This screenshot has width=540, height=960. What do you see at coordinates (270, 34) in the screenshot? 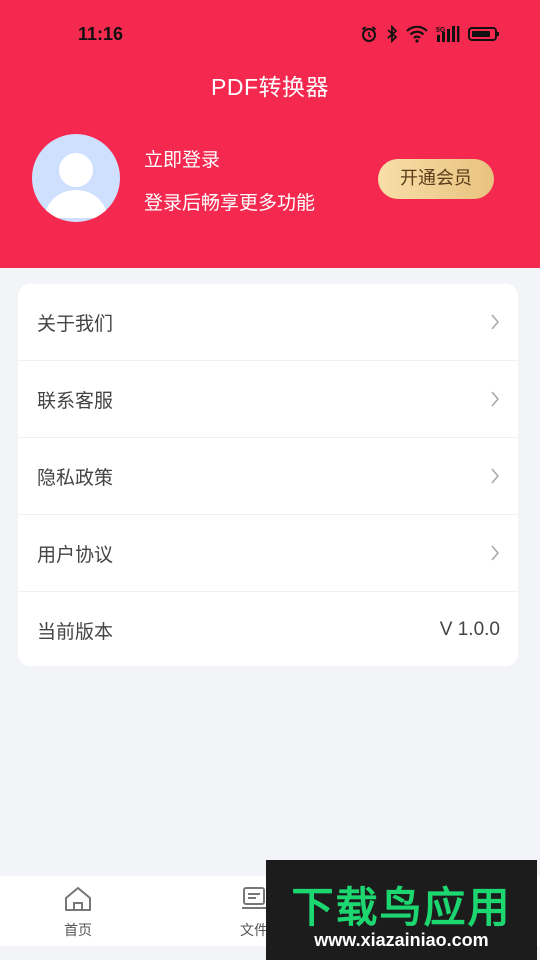
I see `status-bar: 11:16 5G` at bounding box center [270, 34].